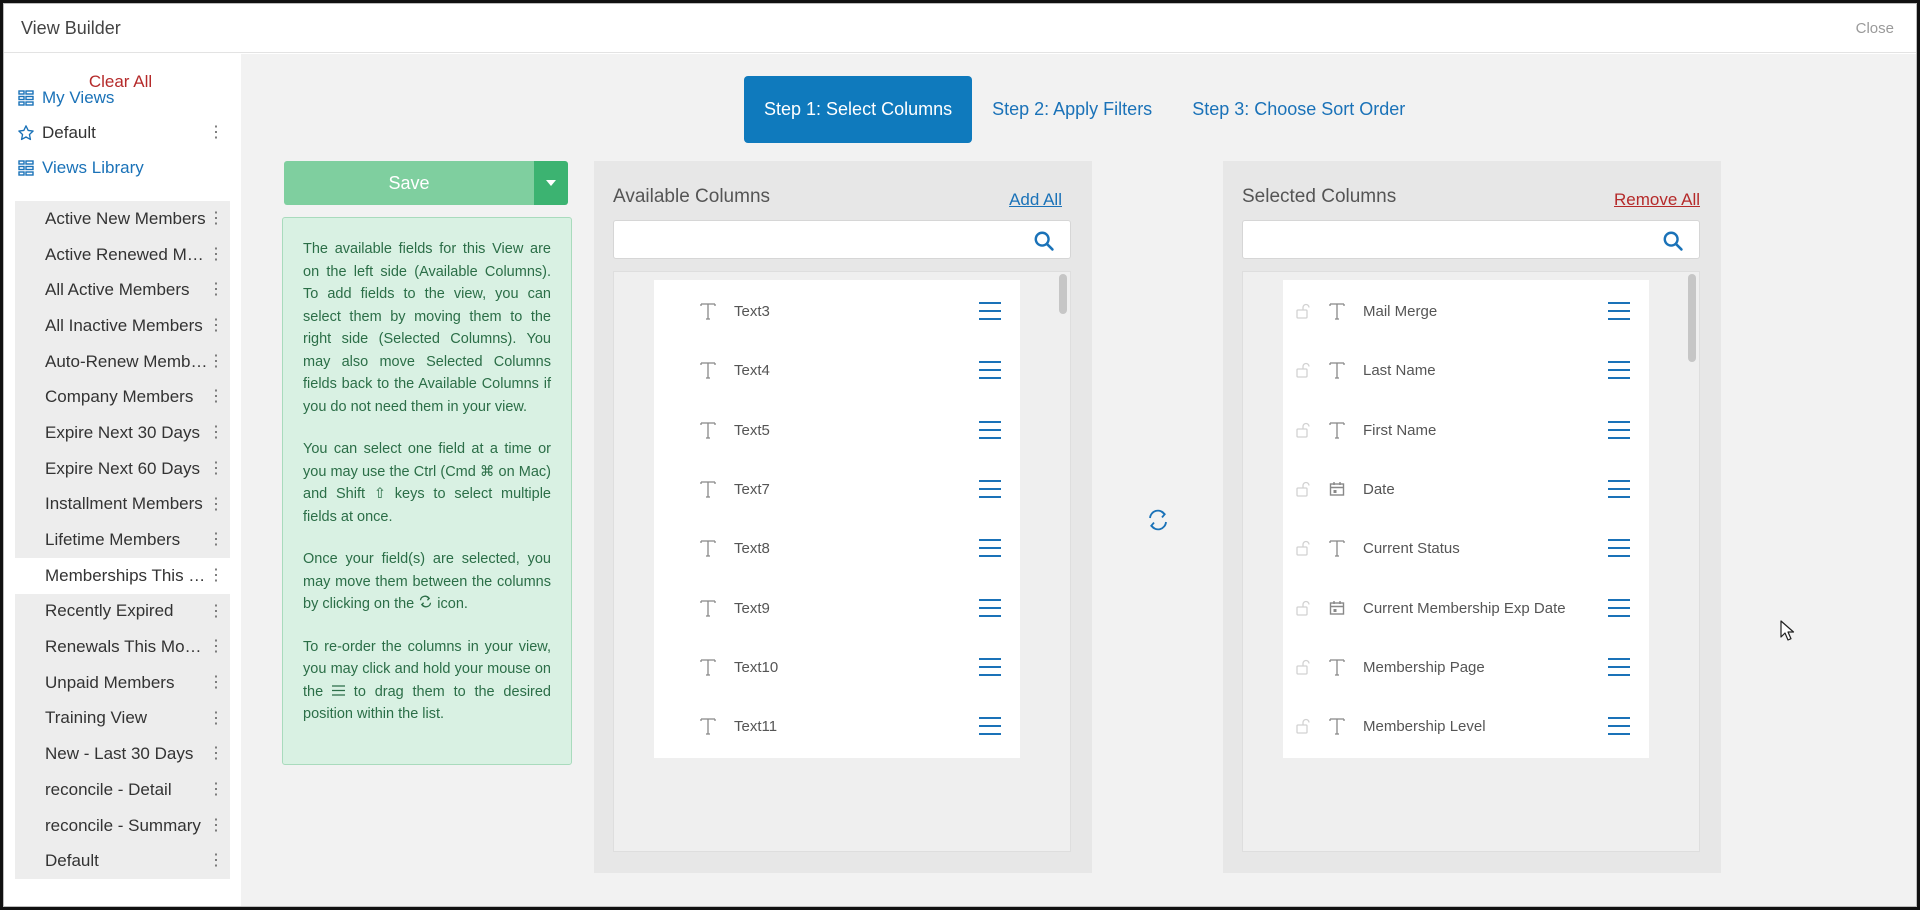 Image resolution: width=1920 pixels, height=910 pixels. I want to click on my-views-link: My Views, so click(65, 98).